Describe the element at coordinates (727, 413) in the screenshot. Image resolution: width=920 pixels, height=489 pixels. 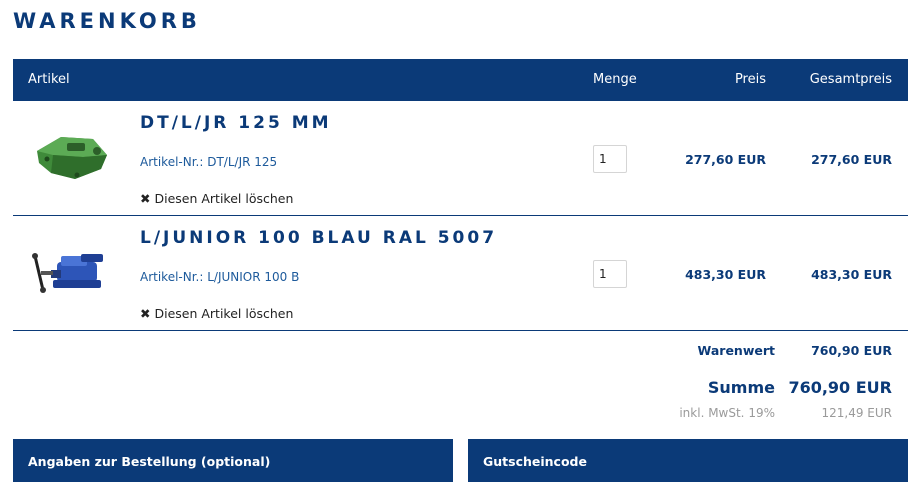
I see `vat-label: inkl. MwSt. 19%` at that location.